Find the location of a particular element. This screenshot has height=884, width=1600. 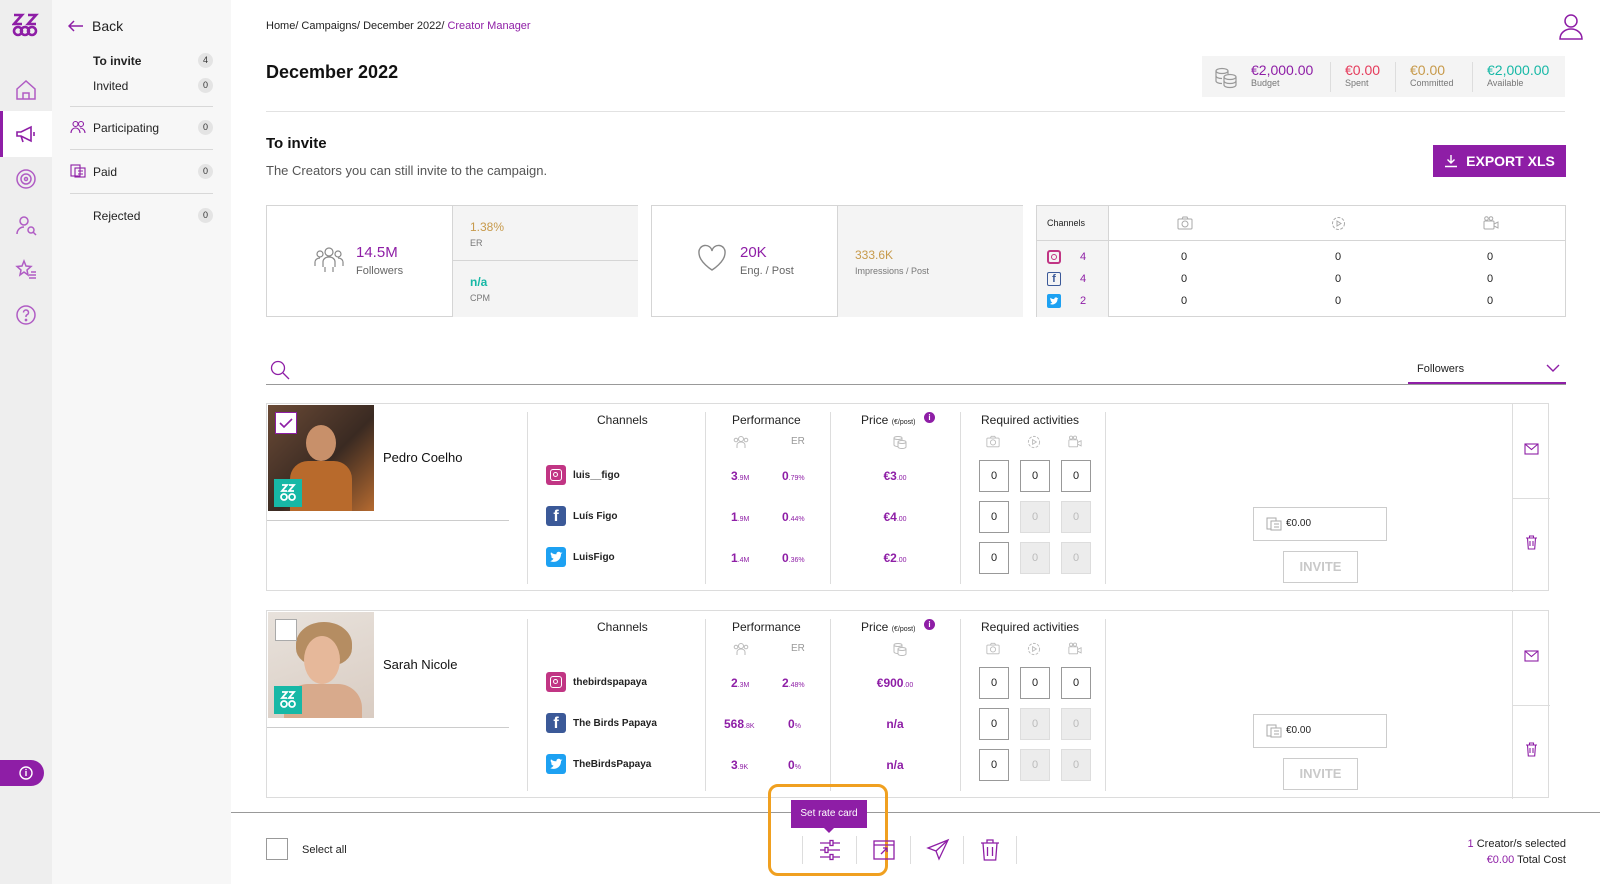

followers-stats-card: 14.5M Followers 1.38% ER n/a CPM is located at coordinates (452, 261).